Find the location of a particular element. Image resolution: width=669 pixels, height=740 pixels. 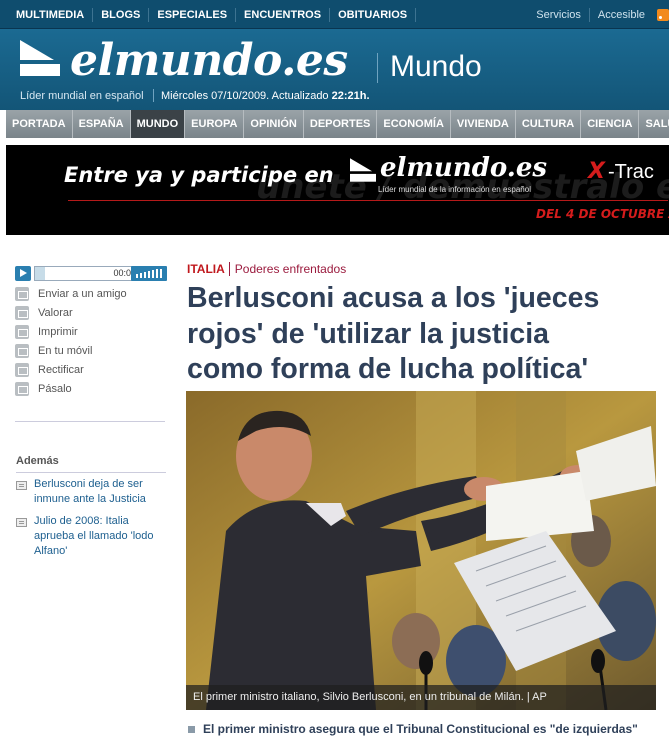

print-article: Imprimir is located at coordinates (46, 332).